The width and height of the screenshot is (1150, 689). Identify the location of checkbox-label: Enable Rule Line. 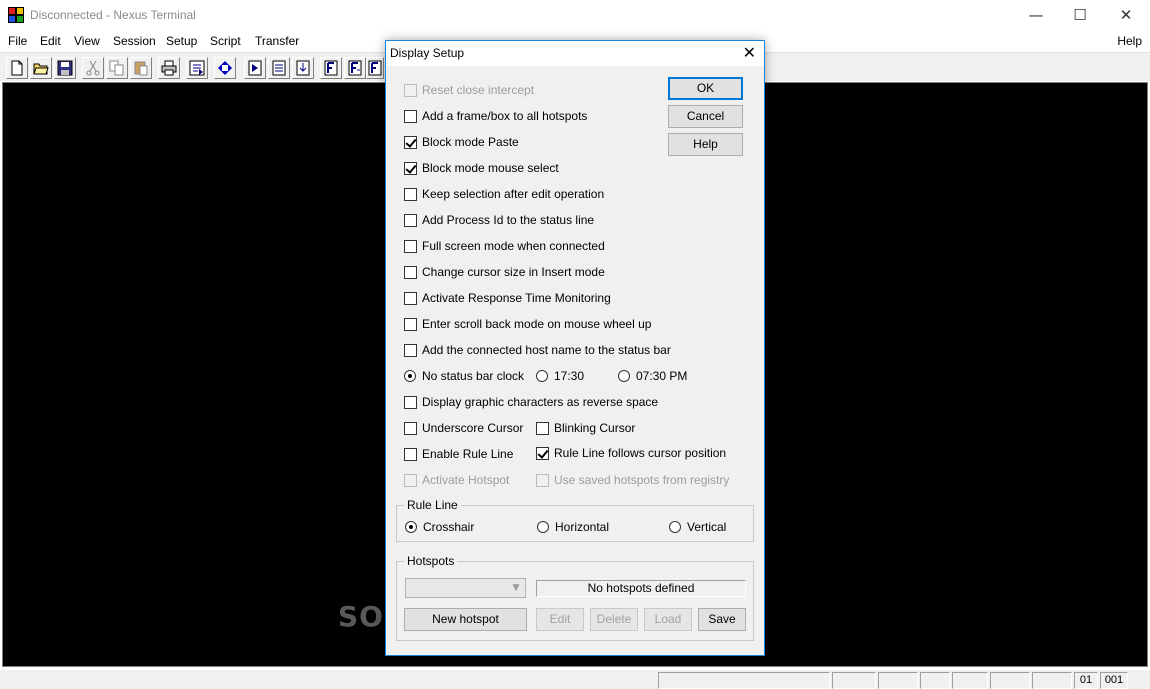
(468, 454).